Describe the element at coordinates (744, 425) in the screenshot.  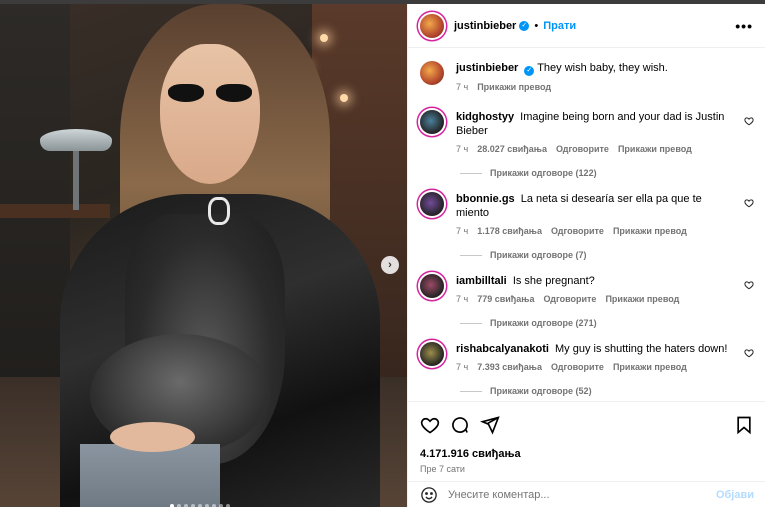
I see `bookmark-icon` at that location.